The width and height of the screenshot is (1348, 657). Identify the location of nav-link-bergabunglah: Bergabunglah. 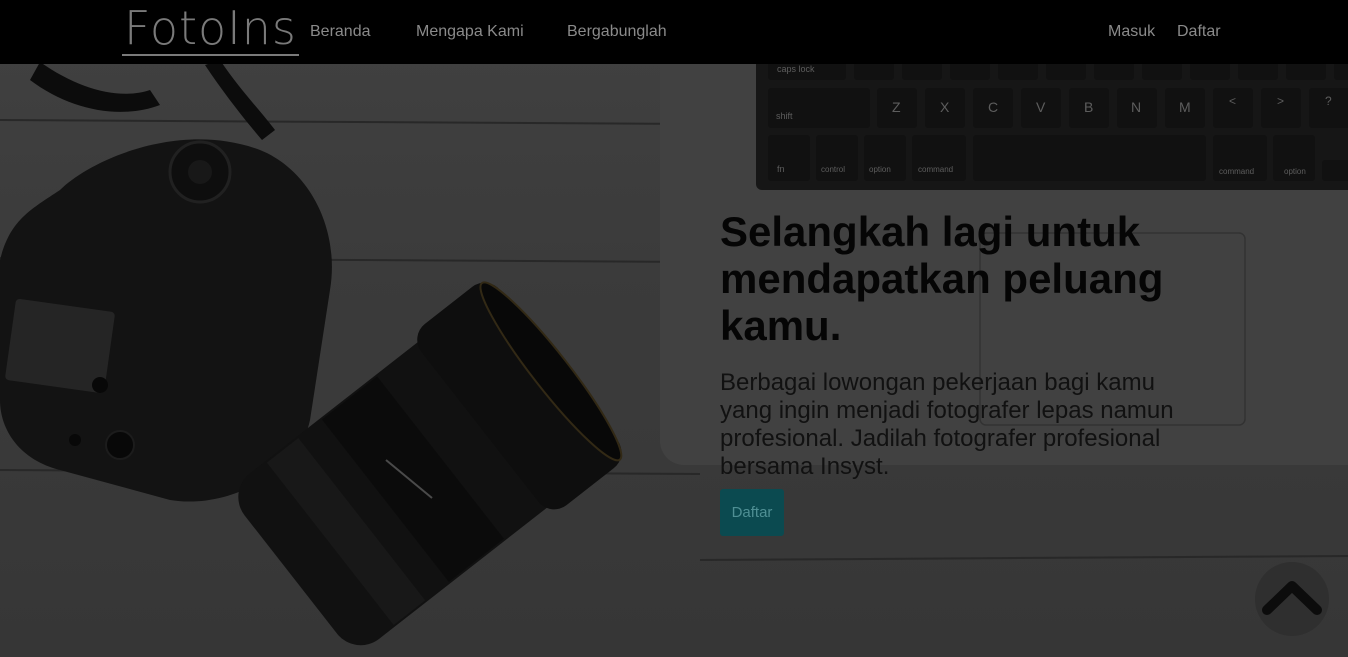
(617, 32).